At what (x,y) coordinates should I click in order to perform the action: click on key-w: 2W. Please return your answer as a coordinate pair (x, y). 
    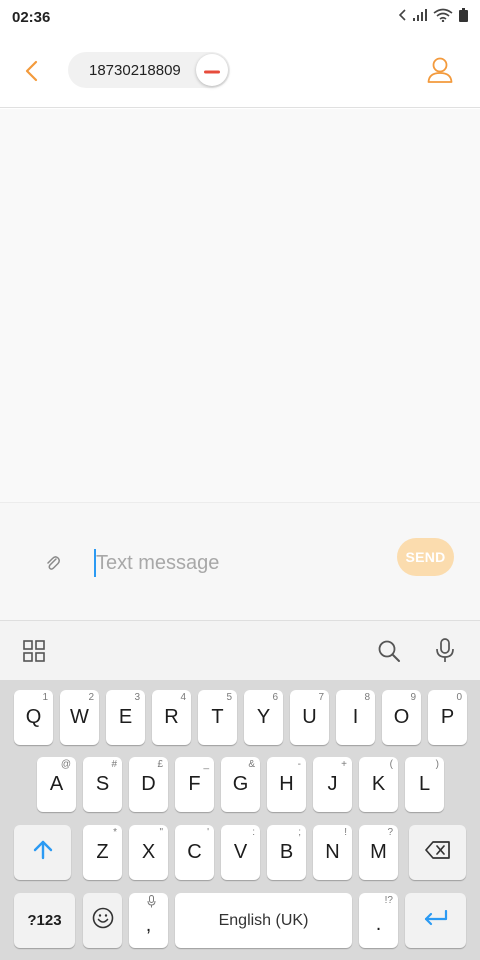
    Looking at the image, I should click on (79, 717).